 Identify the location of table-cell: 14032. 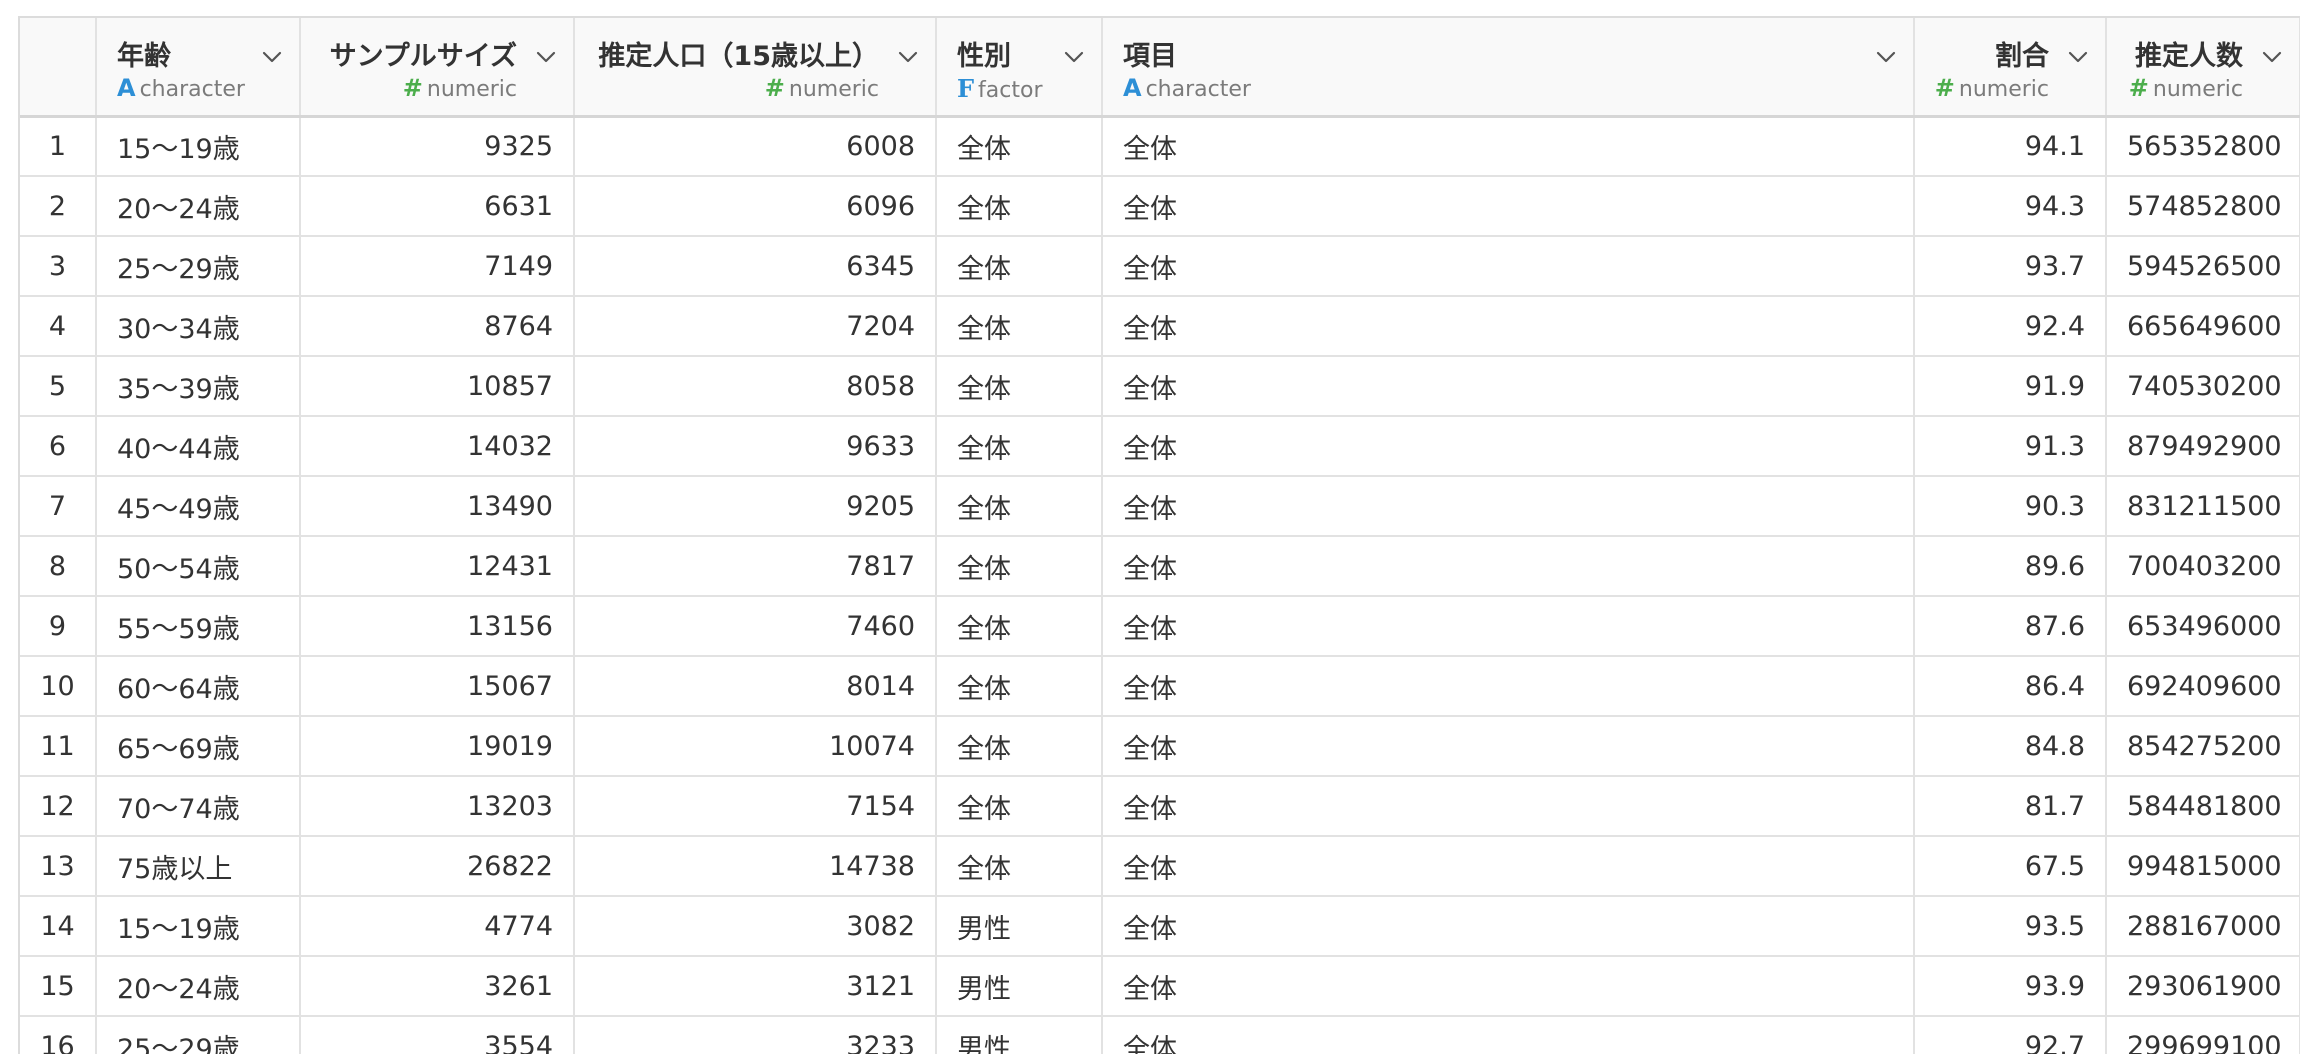
(437, 446).